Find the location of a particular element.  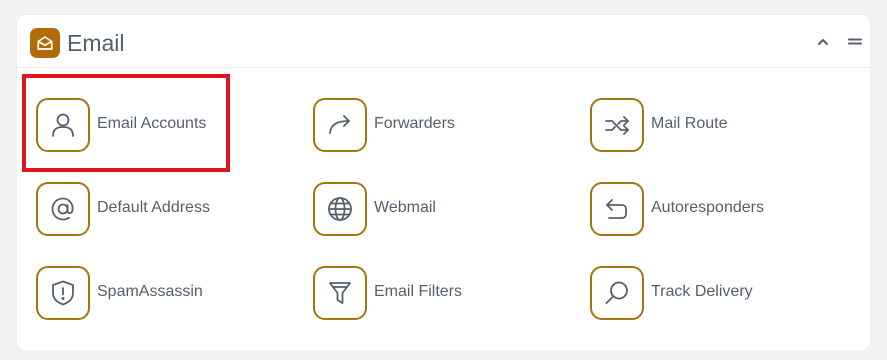

search-icon is located at coordinates (617, 293).